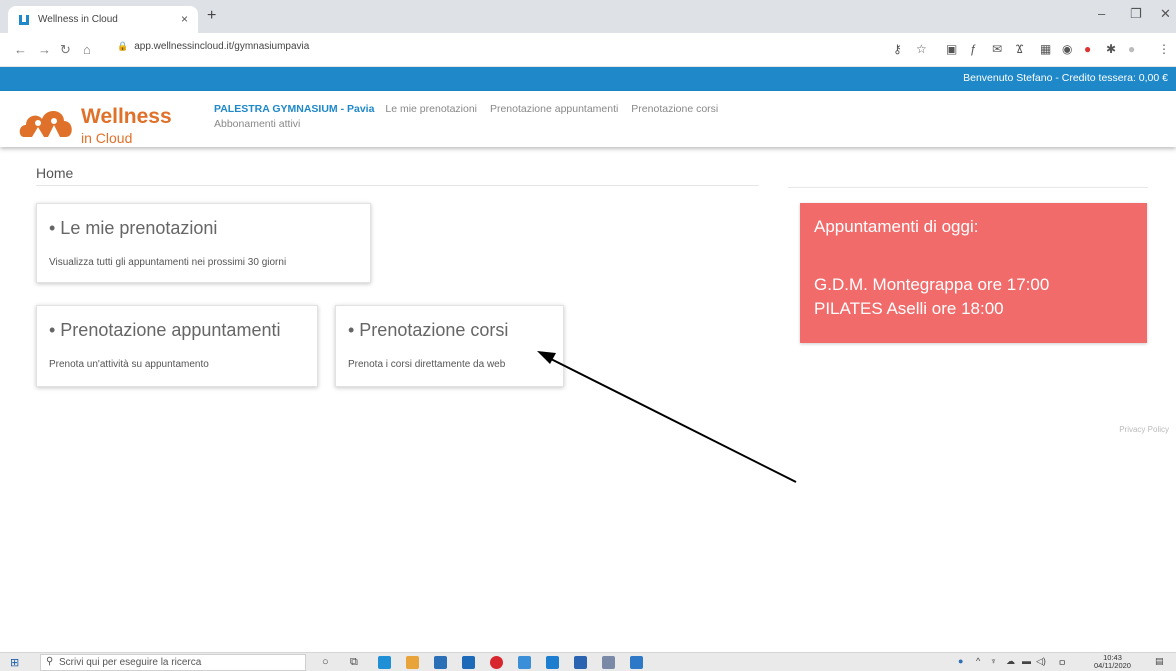 The image size is (1176, 671). I want to click on windows-start-icon: ⊞, so click(14, 662).